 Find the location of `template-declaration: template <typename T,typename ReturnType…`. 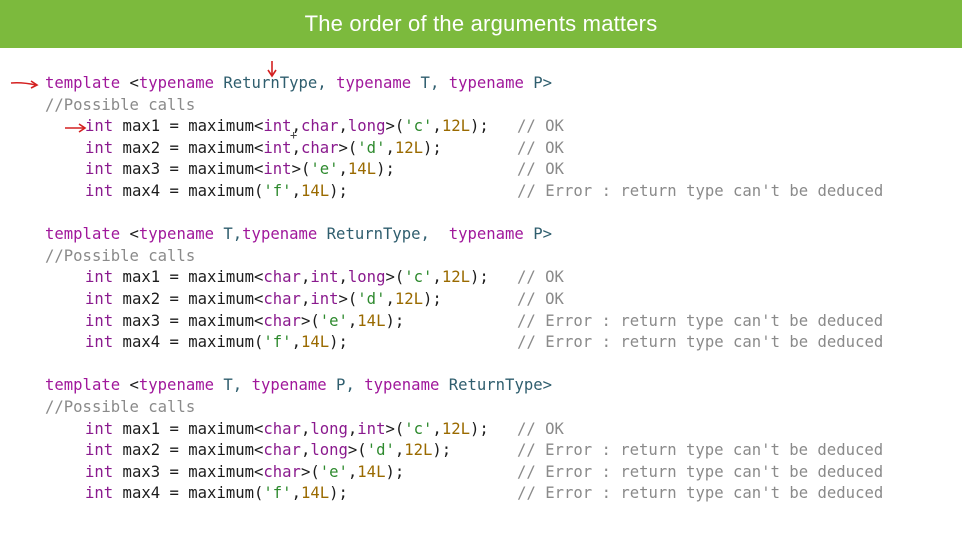

template-declaration: template <typename T,typename ReturnType… is located at coordinates (464, 235).